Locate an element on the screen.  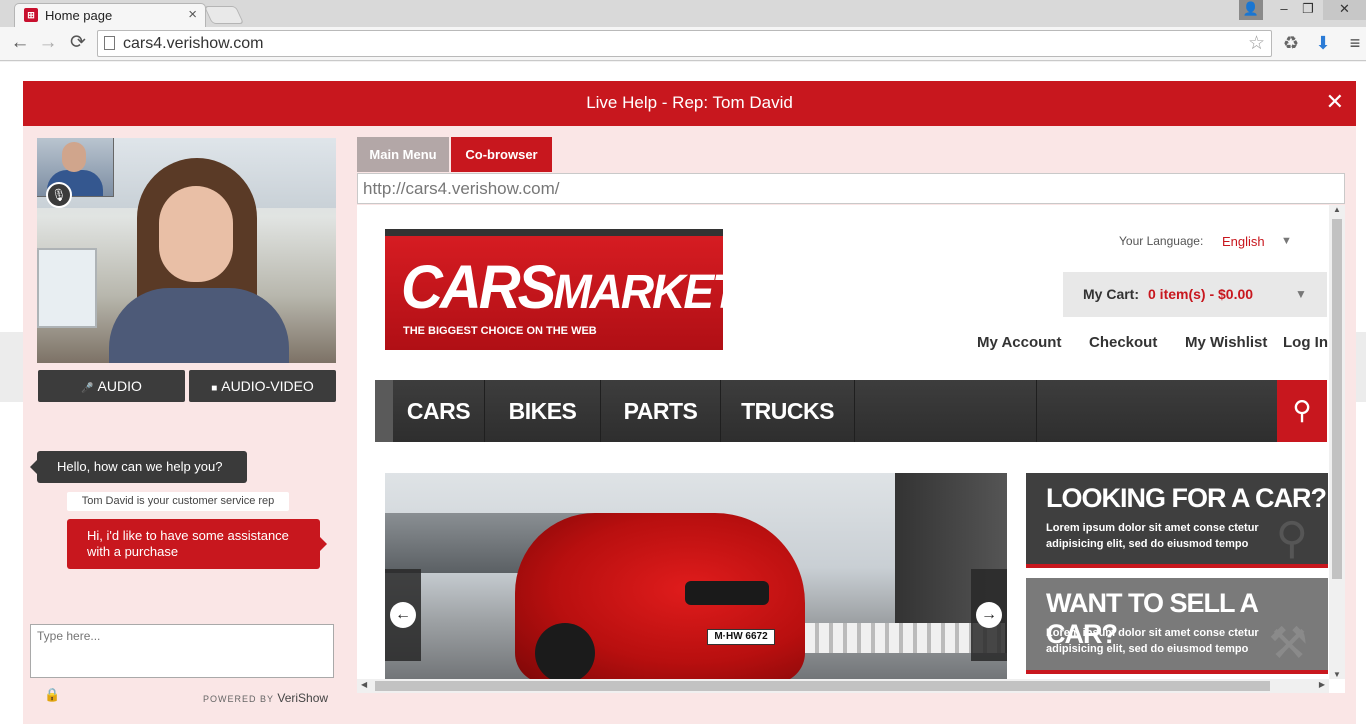
slider-prev-button: ← is located at coordinates (403, 615).